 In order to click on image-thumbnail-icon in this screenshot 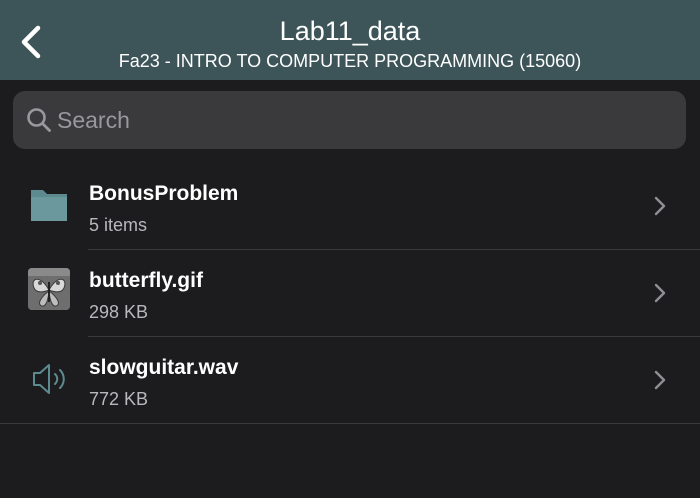, I will do `click(49, 289)`.